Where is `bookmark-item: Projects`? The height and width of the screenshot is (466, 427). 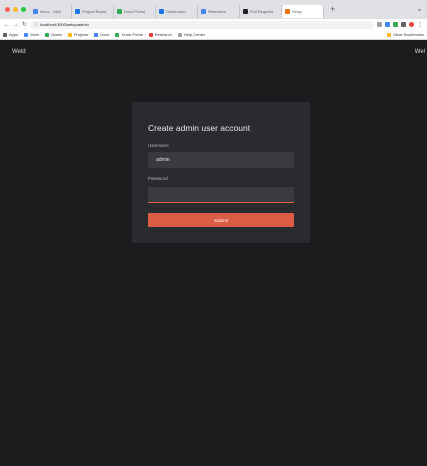
bookmark-item: Projects is located at coordinates (78, 34).